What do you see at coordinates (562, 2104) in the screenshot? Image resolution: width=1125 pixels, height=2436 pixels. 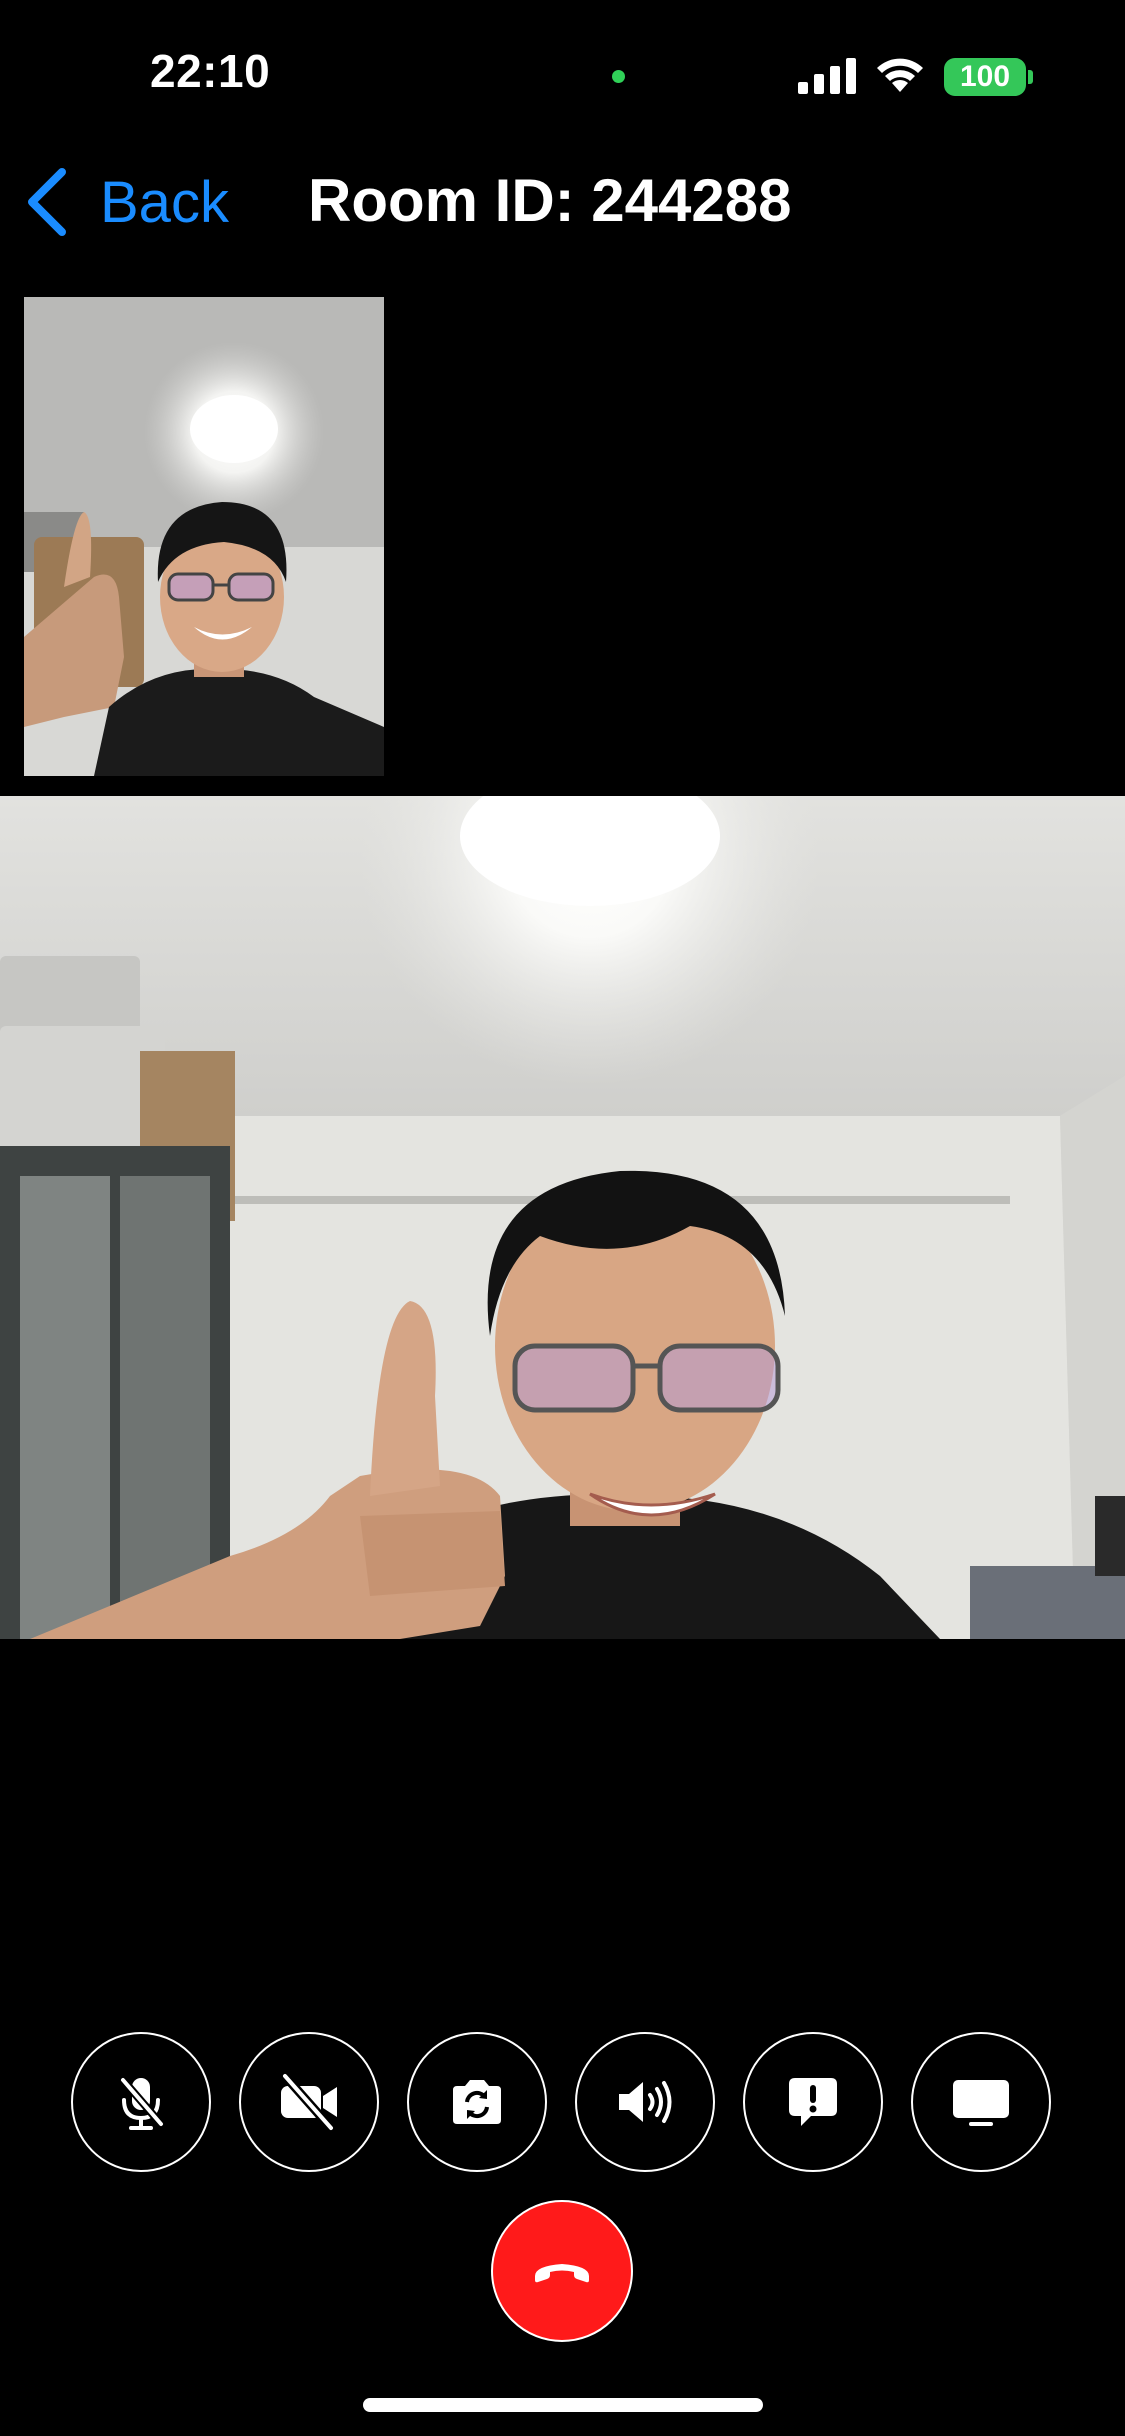 I see `call-controls` at bounding box center [562, 2104].